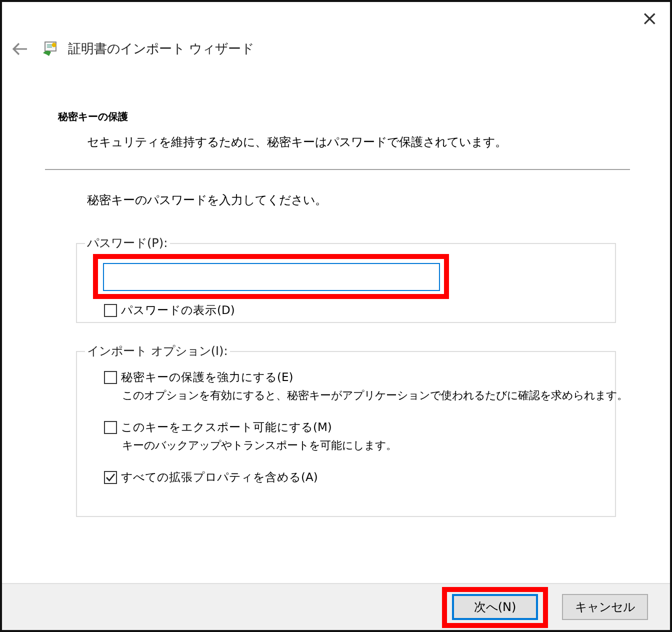  Describe the element at coordinates (161, 49) in the screenshot. I see `window-title: 証明書のインポート ウィザード` at that location.